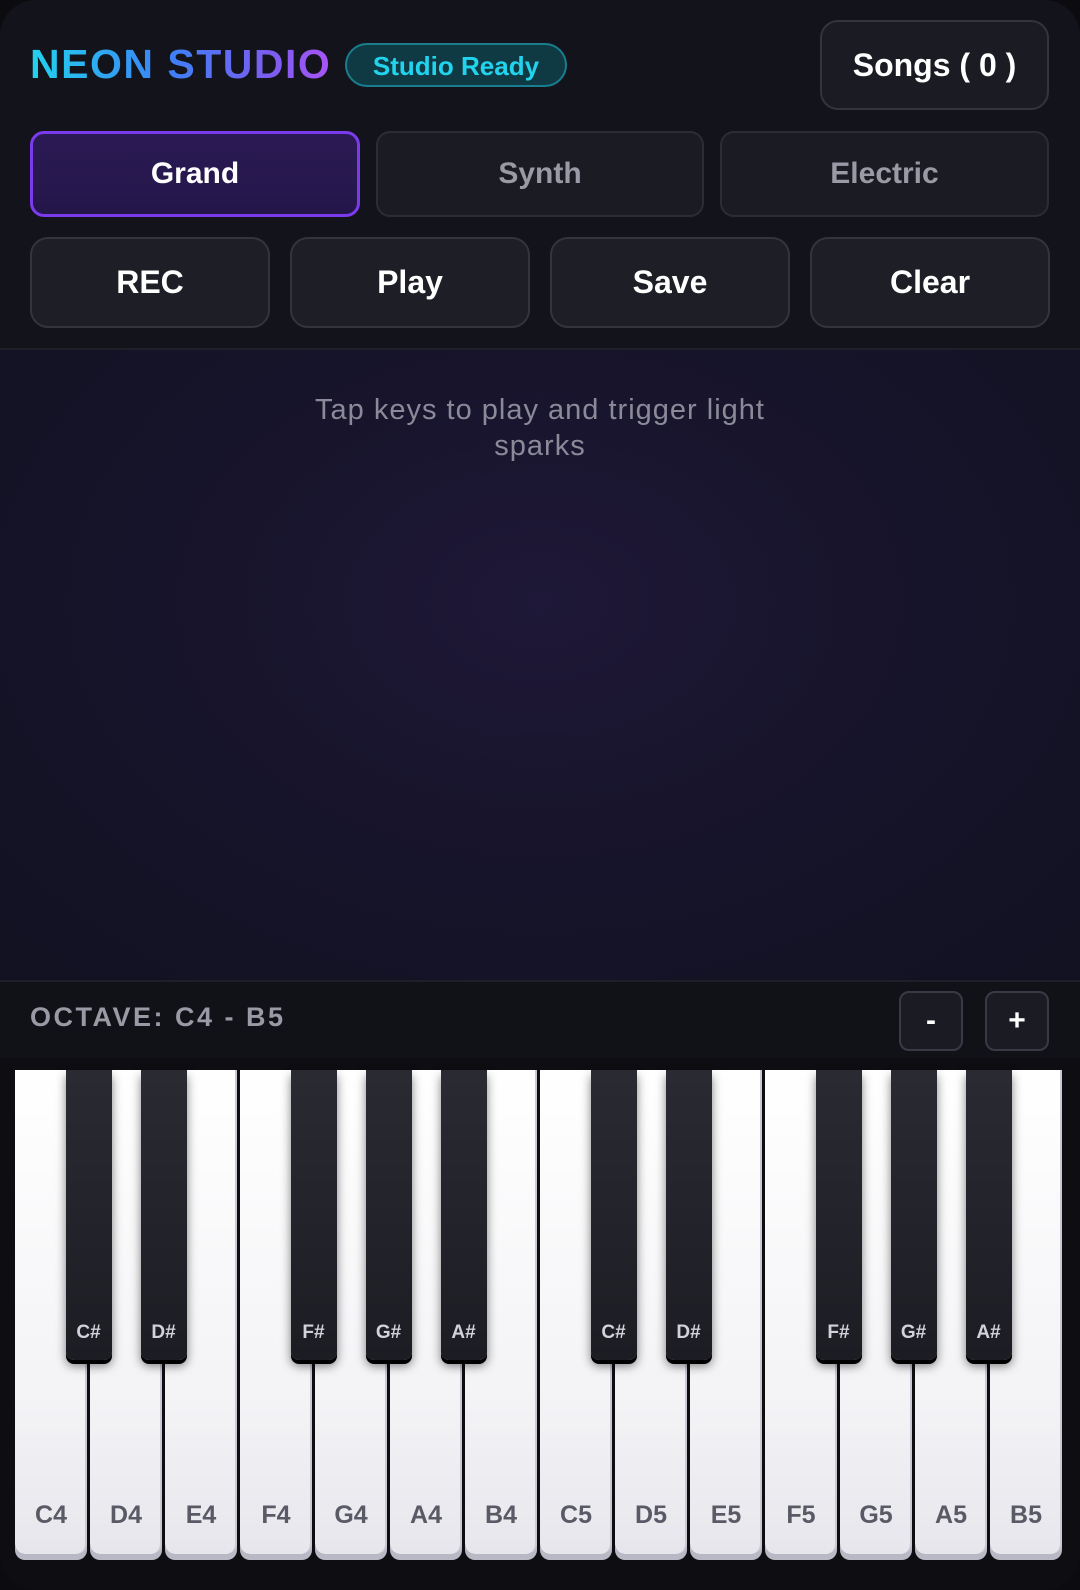 The image size is (1080, 1590). Describe the element at coordinates (388, 1215) in the screenshot. I see `black-key-g-sharp-3: G#` at that location.